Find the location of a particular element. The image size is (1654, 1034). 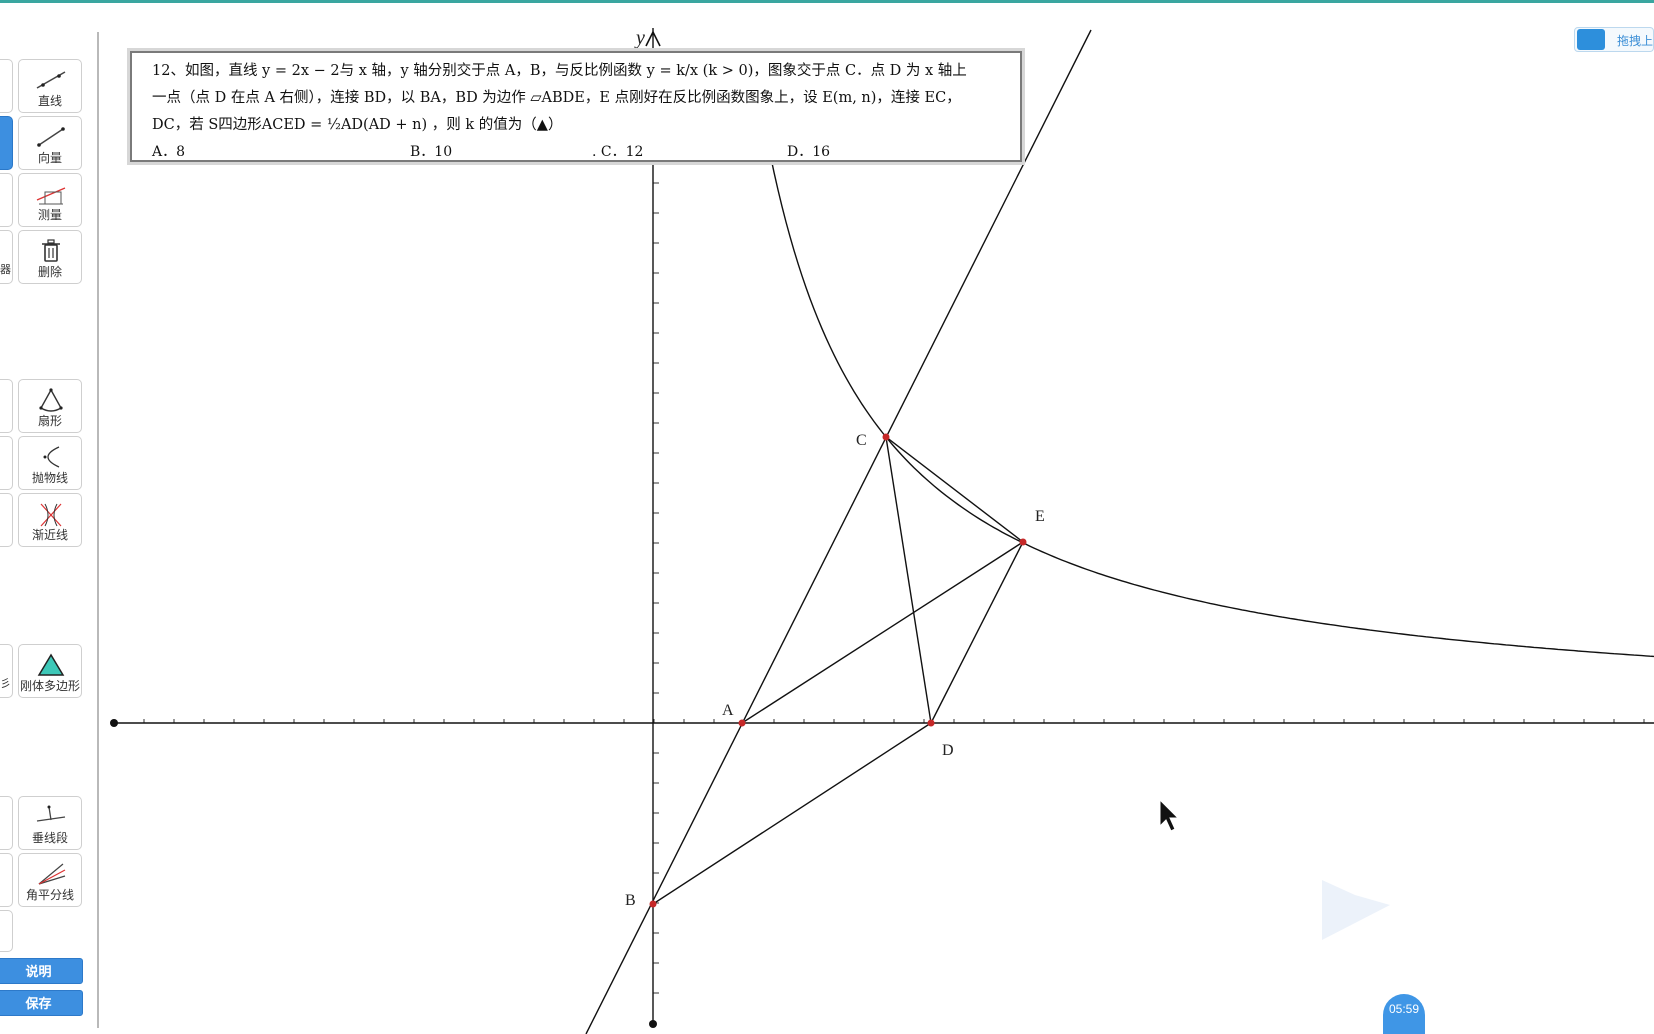

point-B is located at coordinates (653, 904).